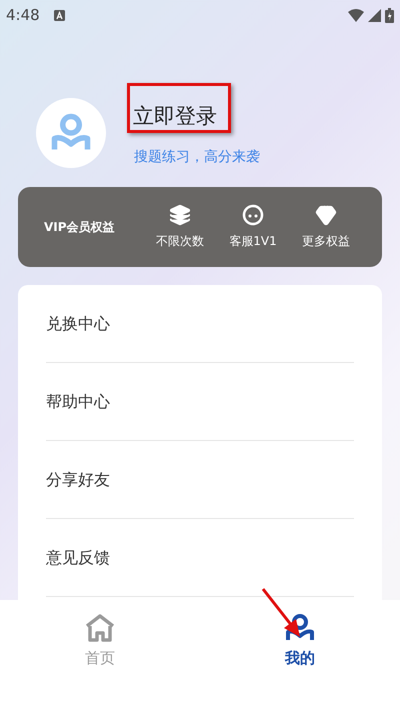 The width and height of the screenshot is (400, 712). I want to click on layers-icon, so click(180, 215).